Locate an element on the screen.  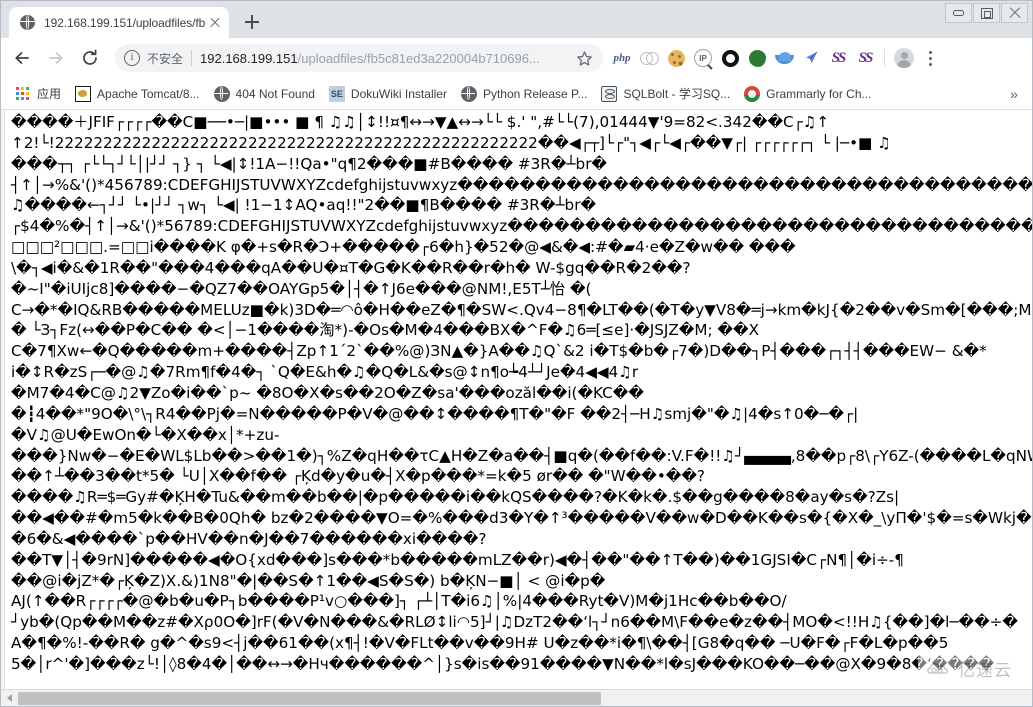
info-circle-icon is located at coordinates (132, 57).